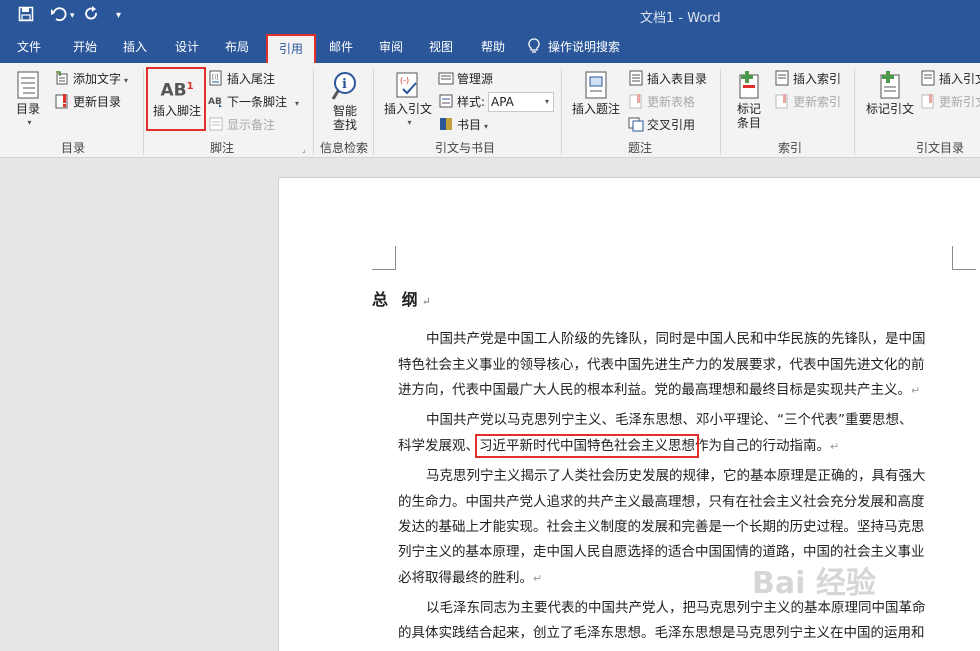 Image resolution: width=980 pixels, height=651 pixels. I want to click on group-label-citations: 引文与书目, so click(464, 148).